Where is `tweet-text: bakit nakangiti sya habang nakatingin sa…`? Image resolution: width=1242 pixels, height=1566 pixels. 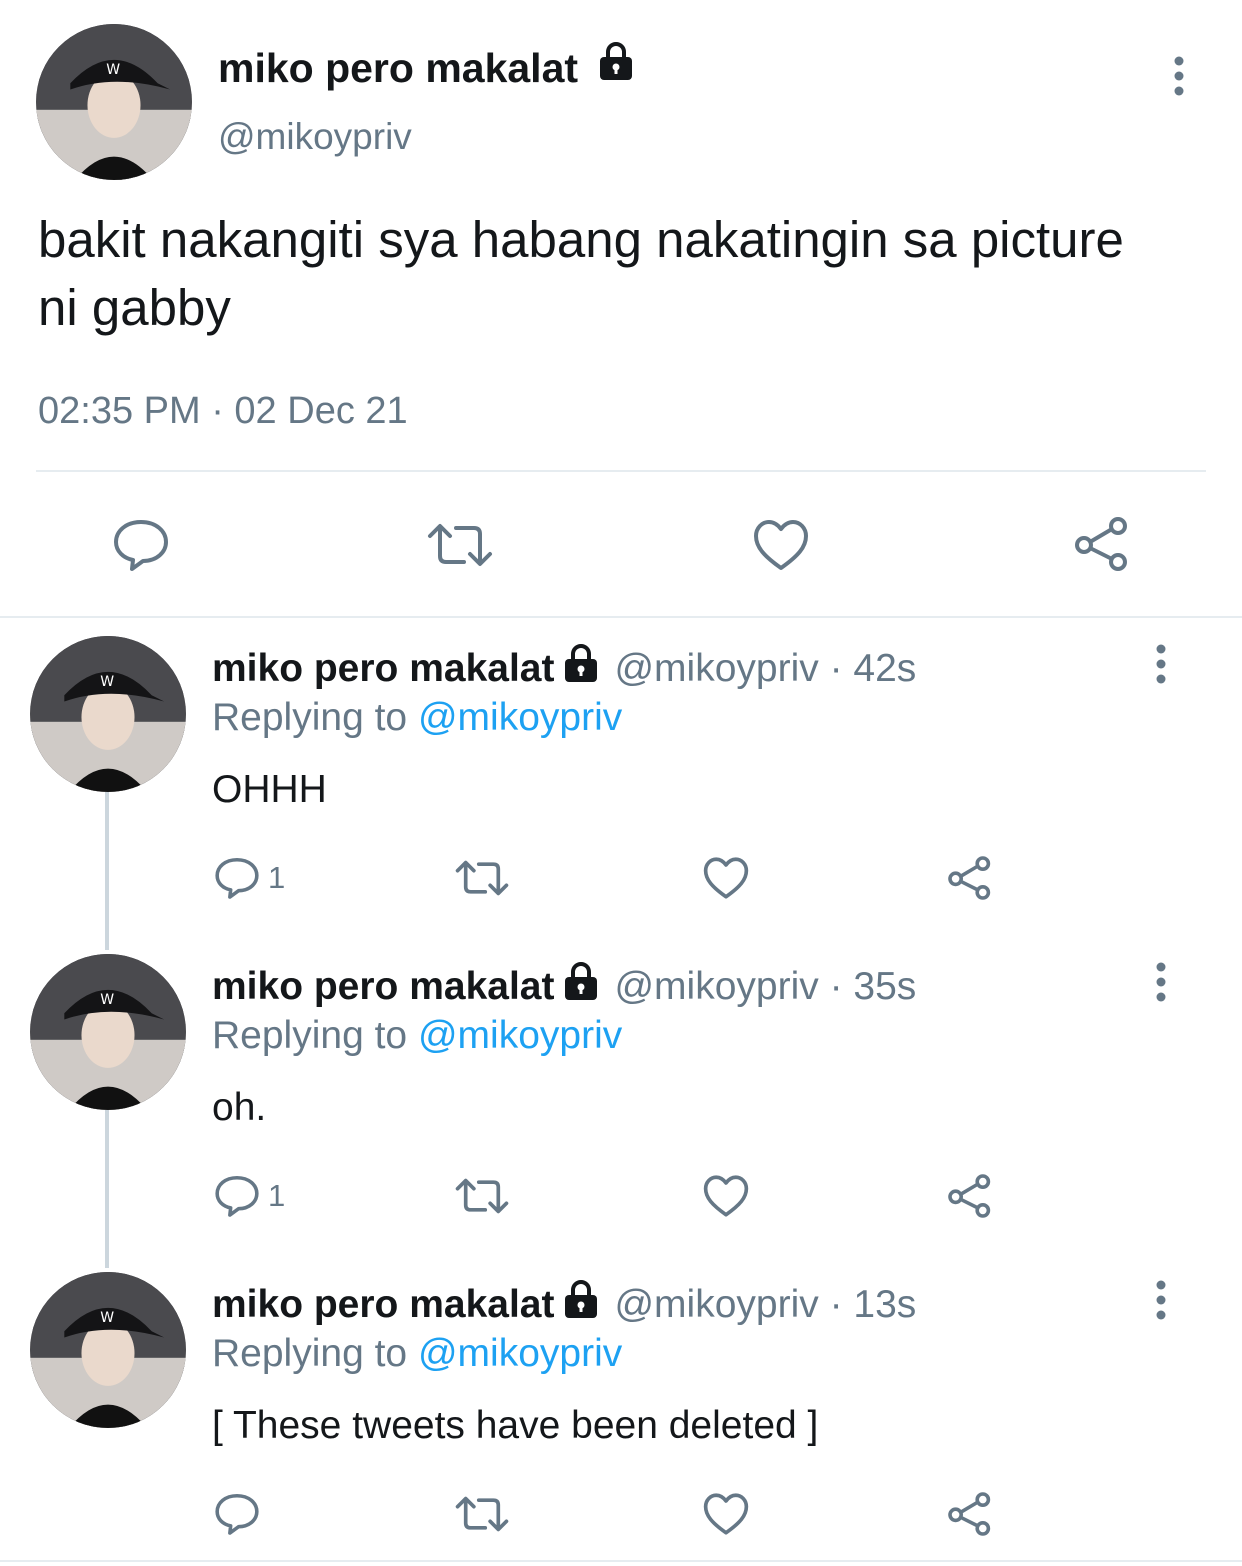
tweet-text: bakit nakangiti sya habang nakatingin sa… is located at coordinates (581, 273).